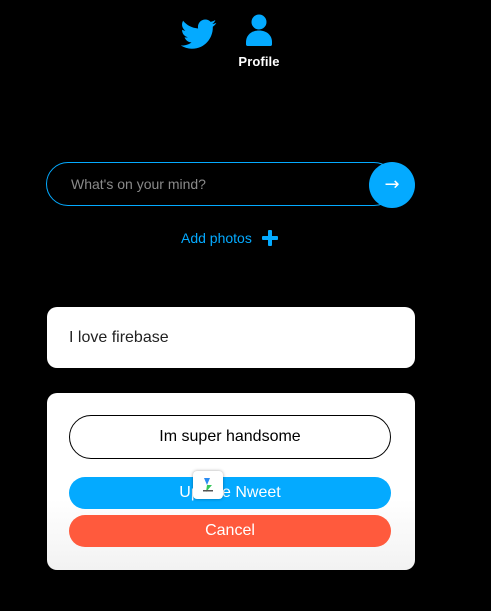 The image size is (491, 611). What do you see at coordinates (259, 61) in the screenshot?
I see `profile-label: Profile` at bounding box center [259, 61].